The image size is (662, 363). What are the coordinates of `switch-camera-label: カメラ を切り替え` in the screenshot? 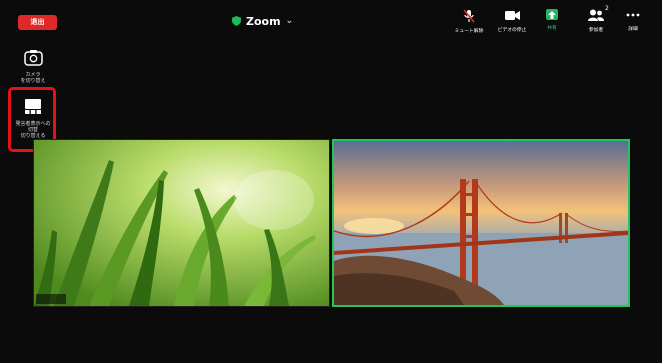 It's located at (33, 78).